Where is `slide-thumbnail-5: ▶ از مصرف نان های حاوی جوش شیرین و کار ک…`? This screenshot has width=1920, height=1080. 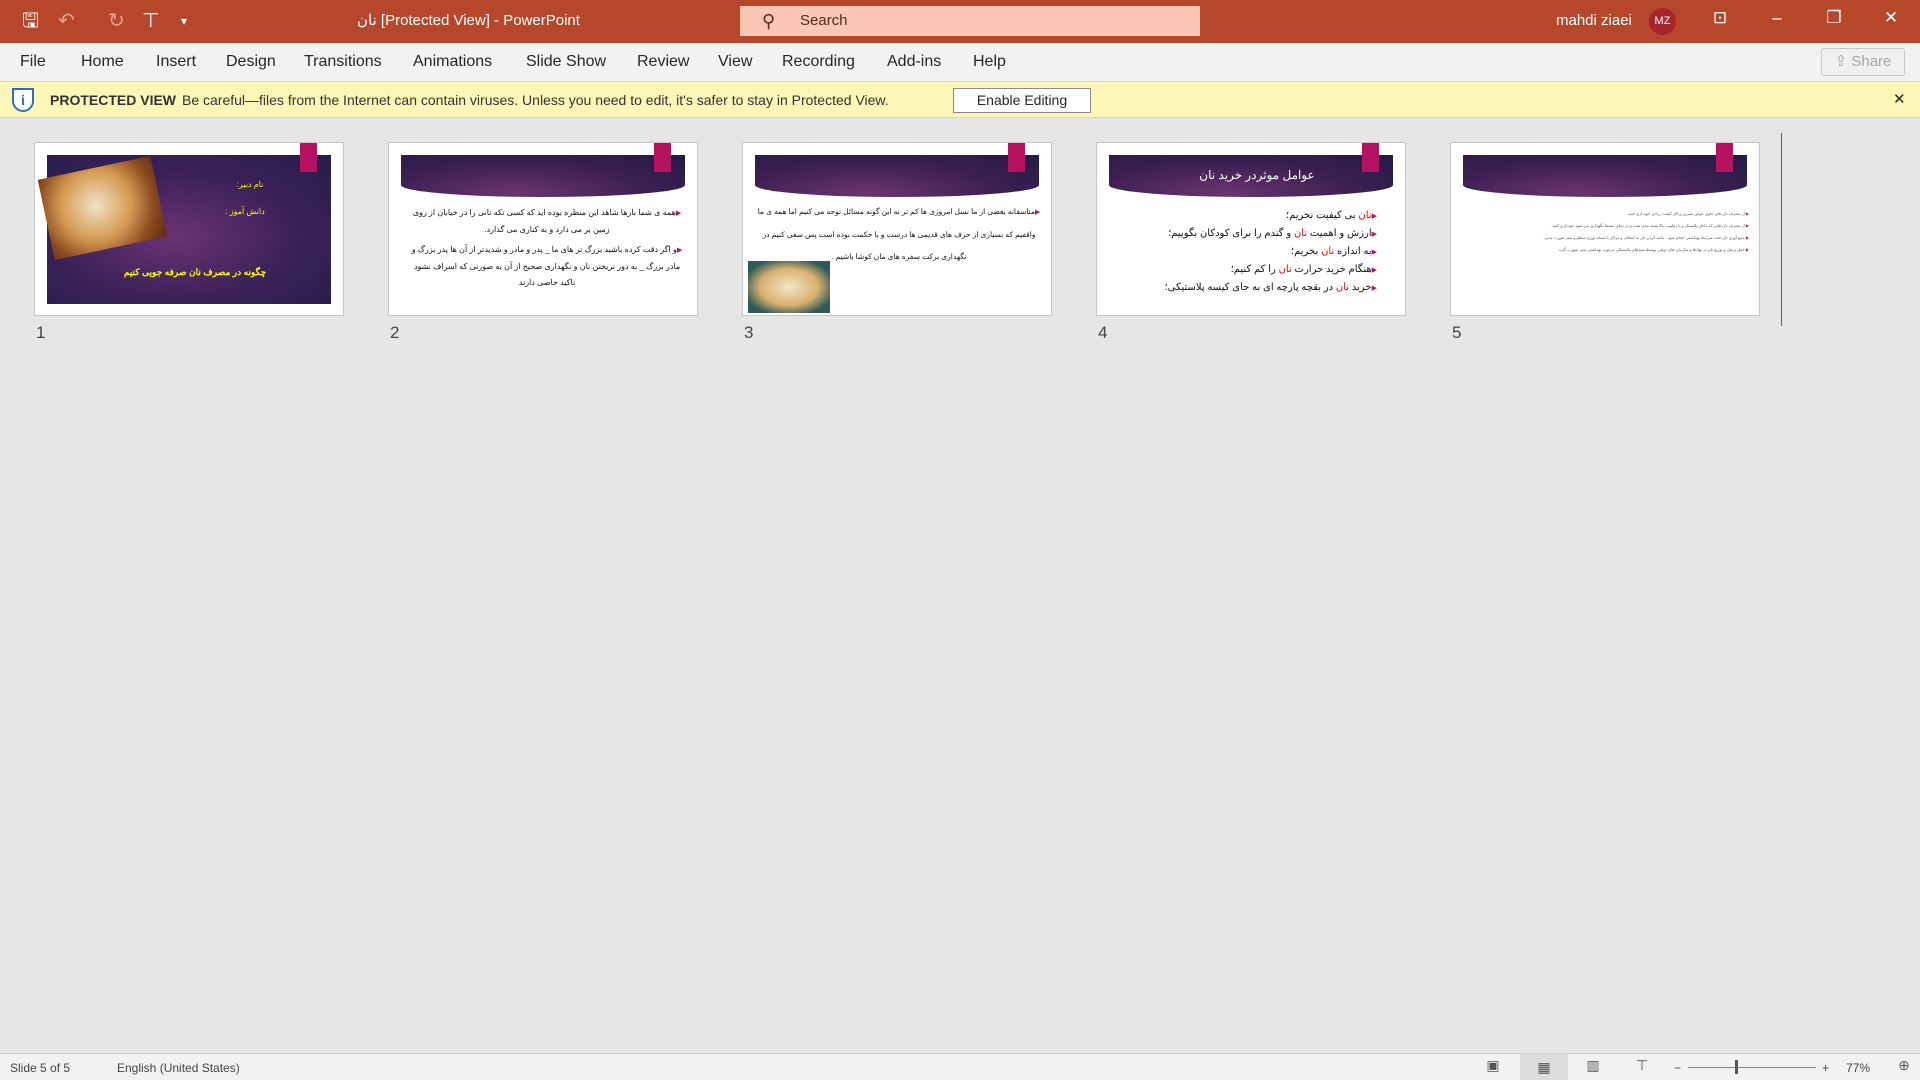 slide-thumbnail-5: ▶ از مصرف نان های حاوی جوش شیرین و کار ک… is located at coordinates (1605, 229).